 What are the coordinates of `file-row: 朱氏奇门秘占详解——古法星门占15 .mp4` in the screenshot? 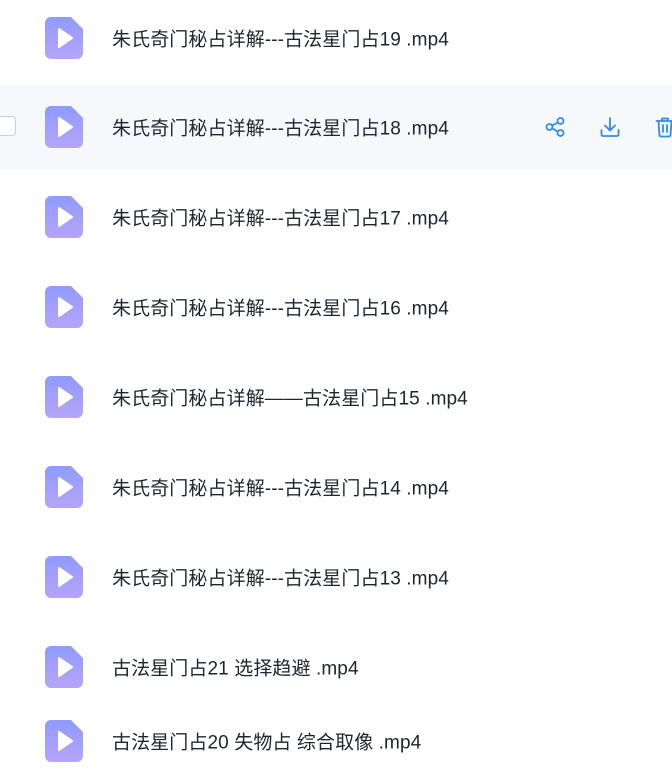 It's located at (336, 397).